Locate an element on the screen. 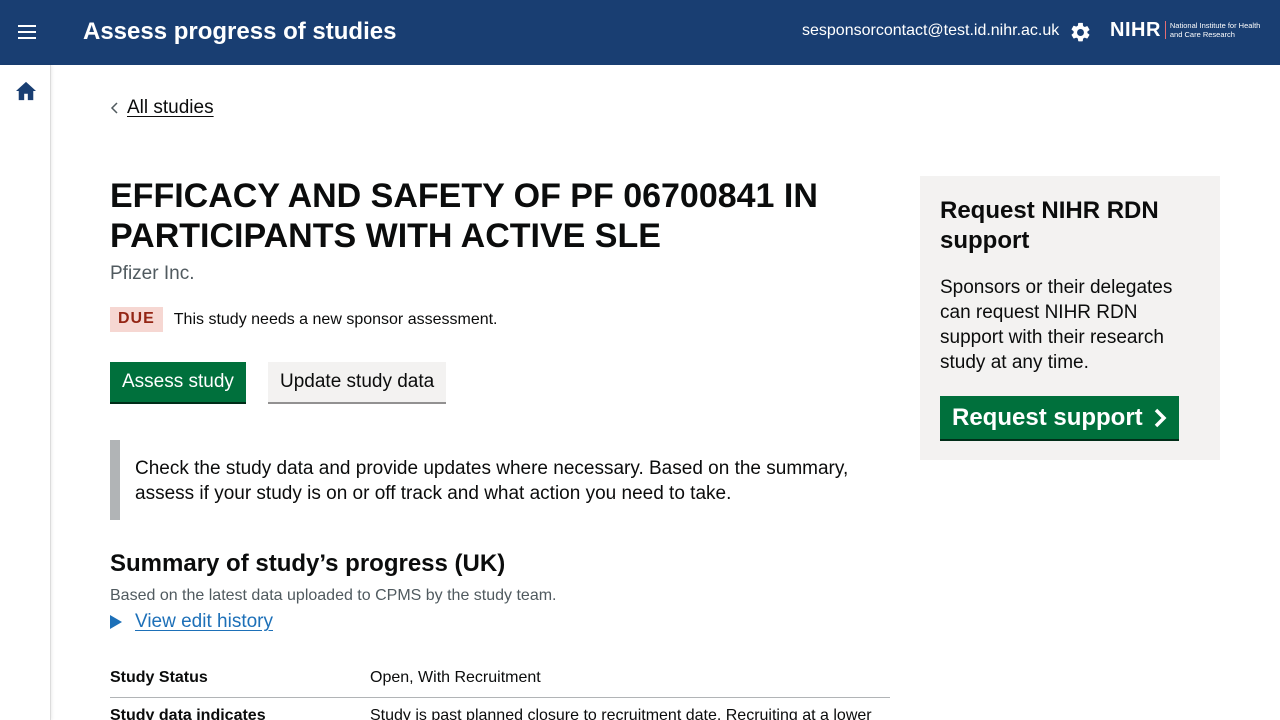  back-link: All studies is located at coordinates (162, 108).